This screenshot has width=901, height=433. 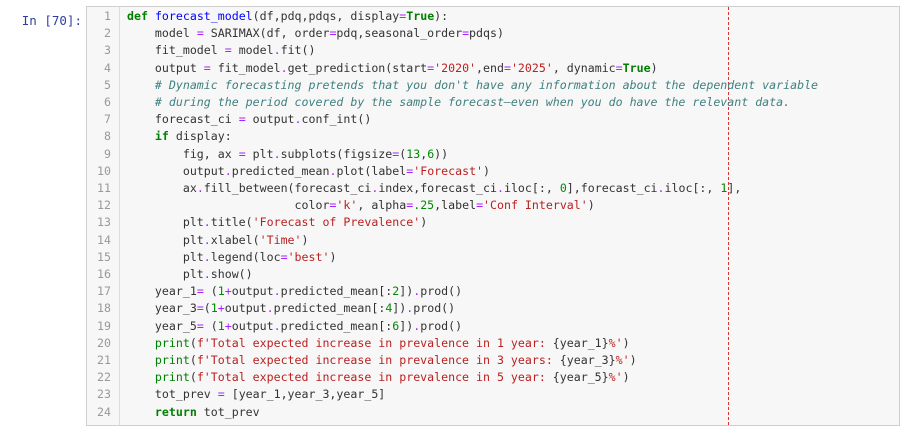 I want to click on code-token: True, so click(x=636, y=67).